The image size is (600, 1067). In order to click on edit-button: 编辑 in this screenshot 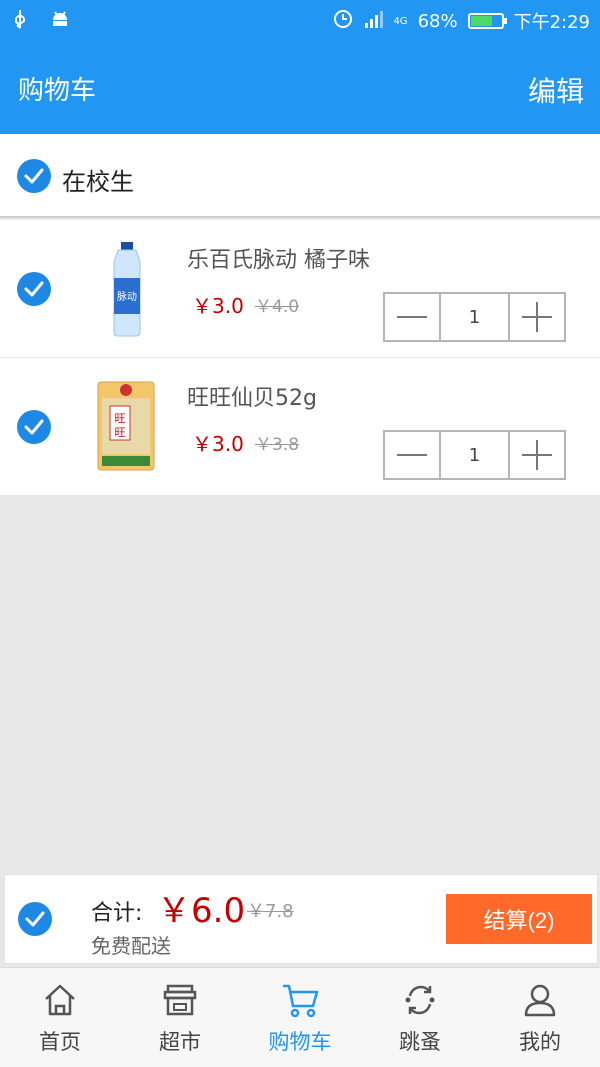, I will do `click(556, 90)`.